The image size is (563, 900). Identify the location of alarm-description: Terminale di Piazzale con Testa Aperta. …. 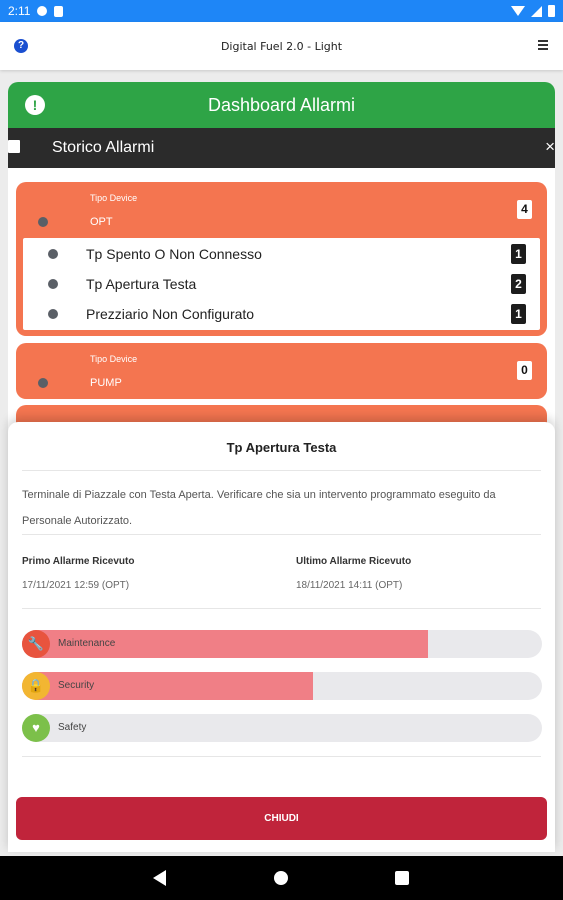
(259, 508).